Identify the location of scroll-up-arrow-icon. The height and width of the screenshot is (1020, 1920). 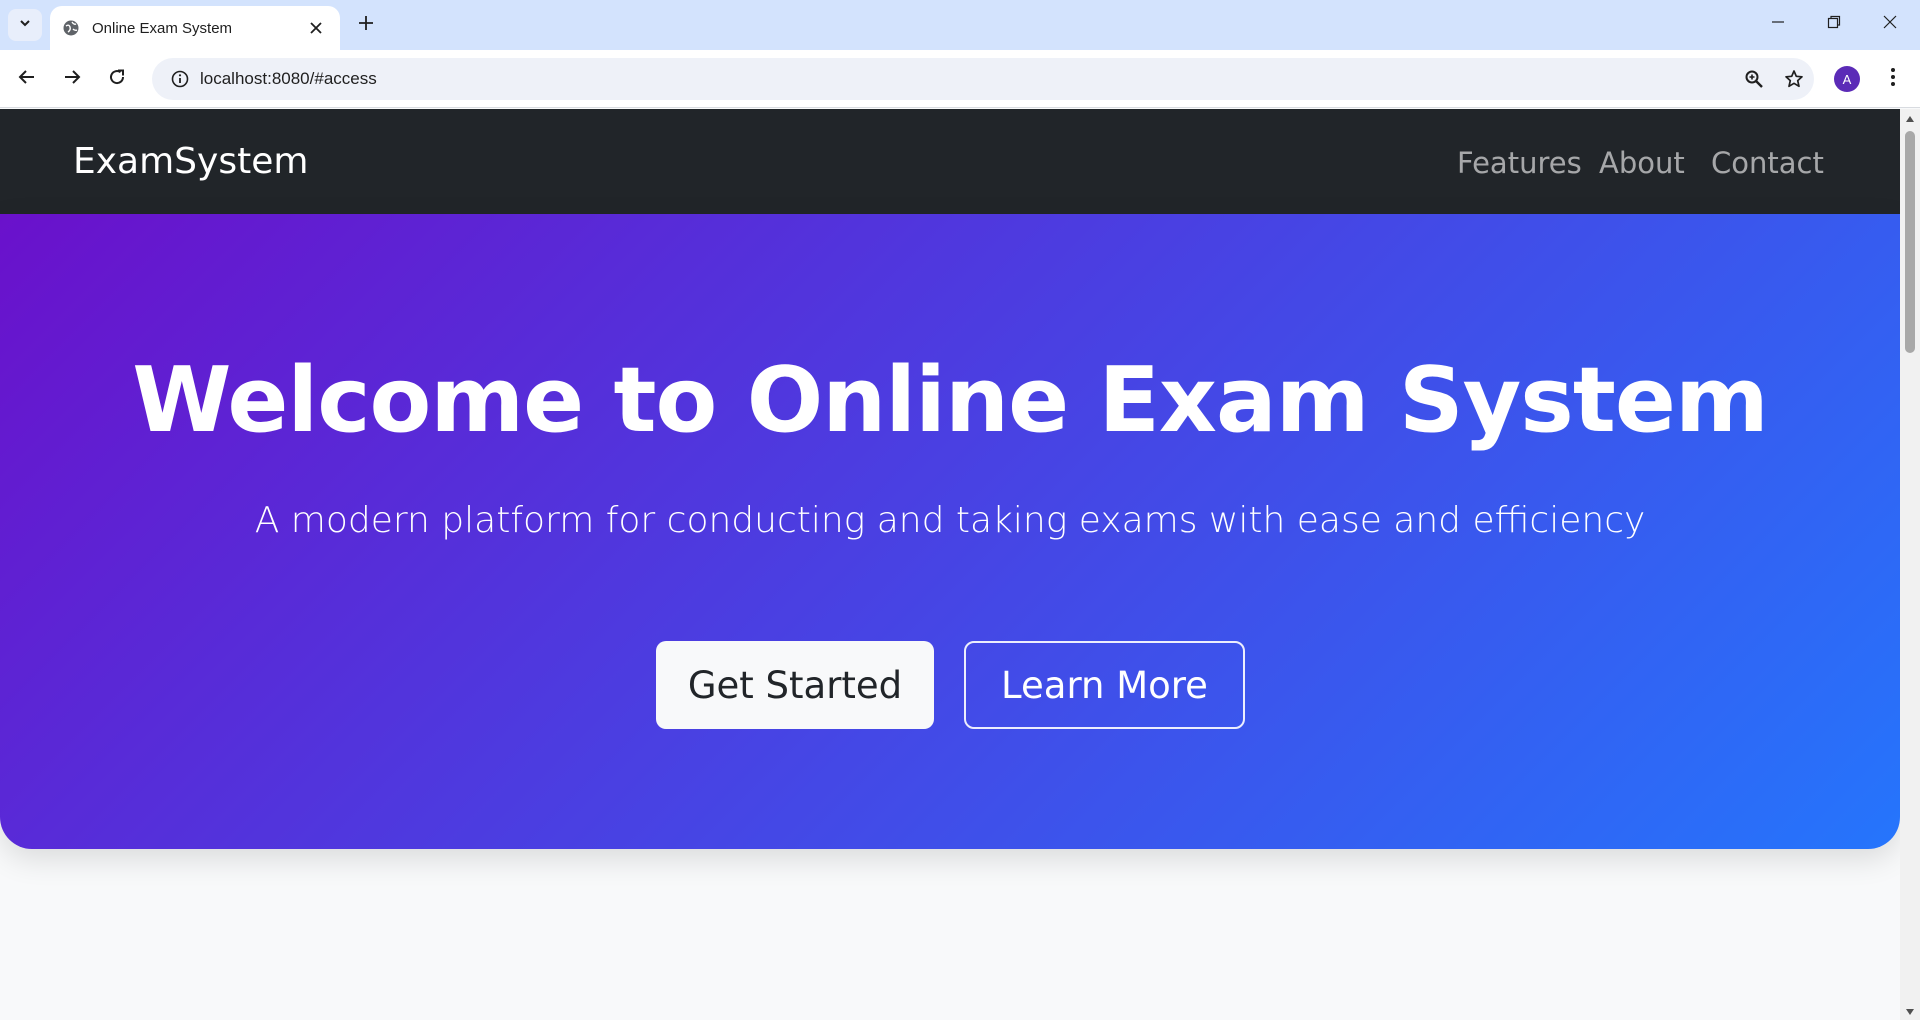
(1910, 119).